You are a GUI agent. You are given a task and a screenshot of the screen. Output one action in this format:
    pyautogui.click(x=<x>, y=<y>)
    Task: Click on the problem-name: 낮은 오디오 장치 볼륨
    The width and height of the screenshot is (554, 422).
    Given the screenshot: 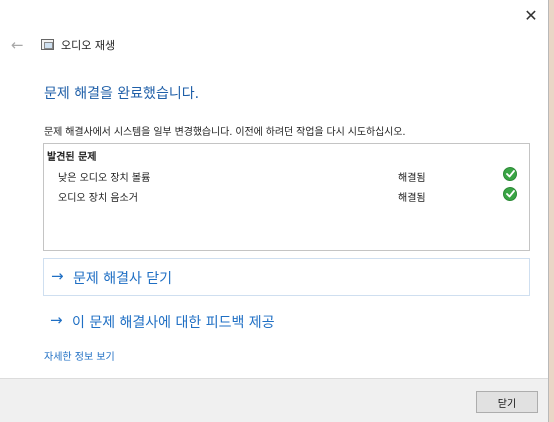 What is the action you would take?
    pyautogui.click(x=104, y=178)
    